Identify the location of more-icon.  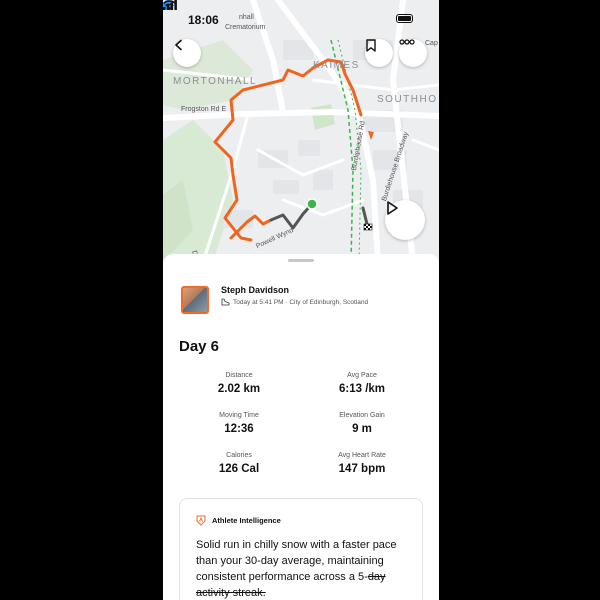
(407, 42).